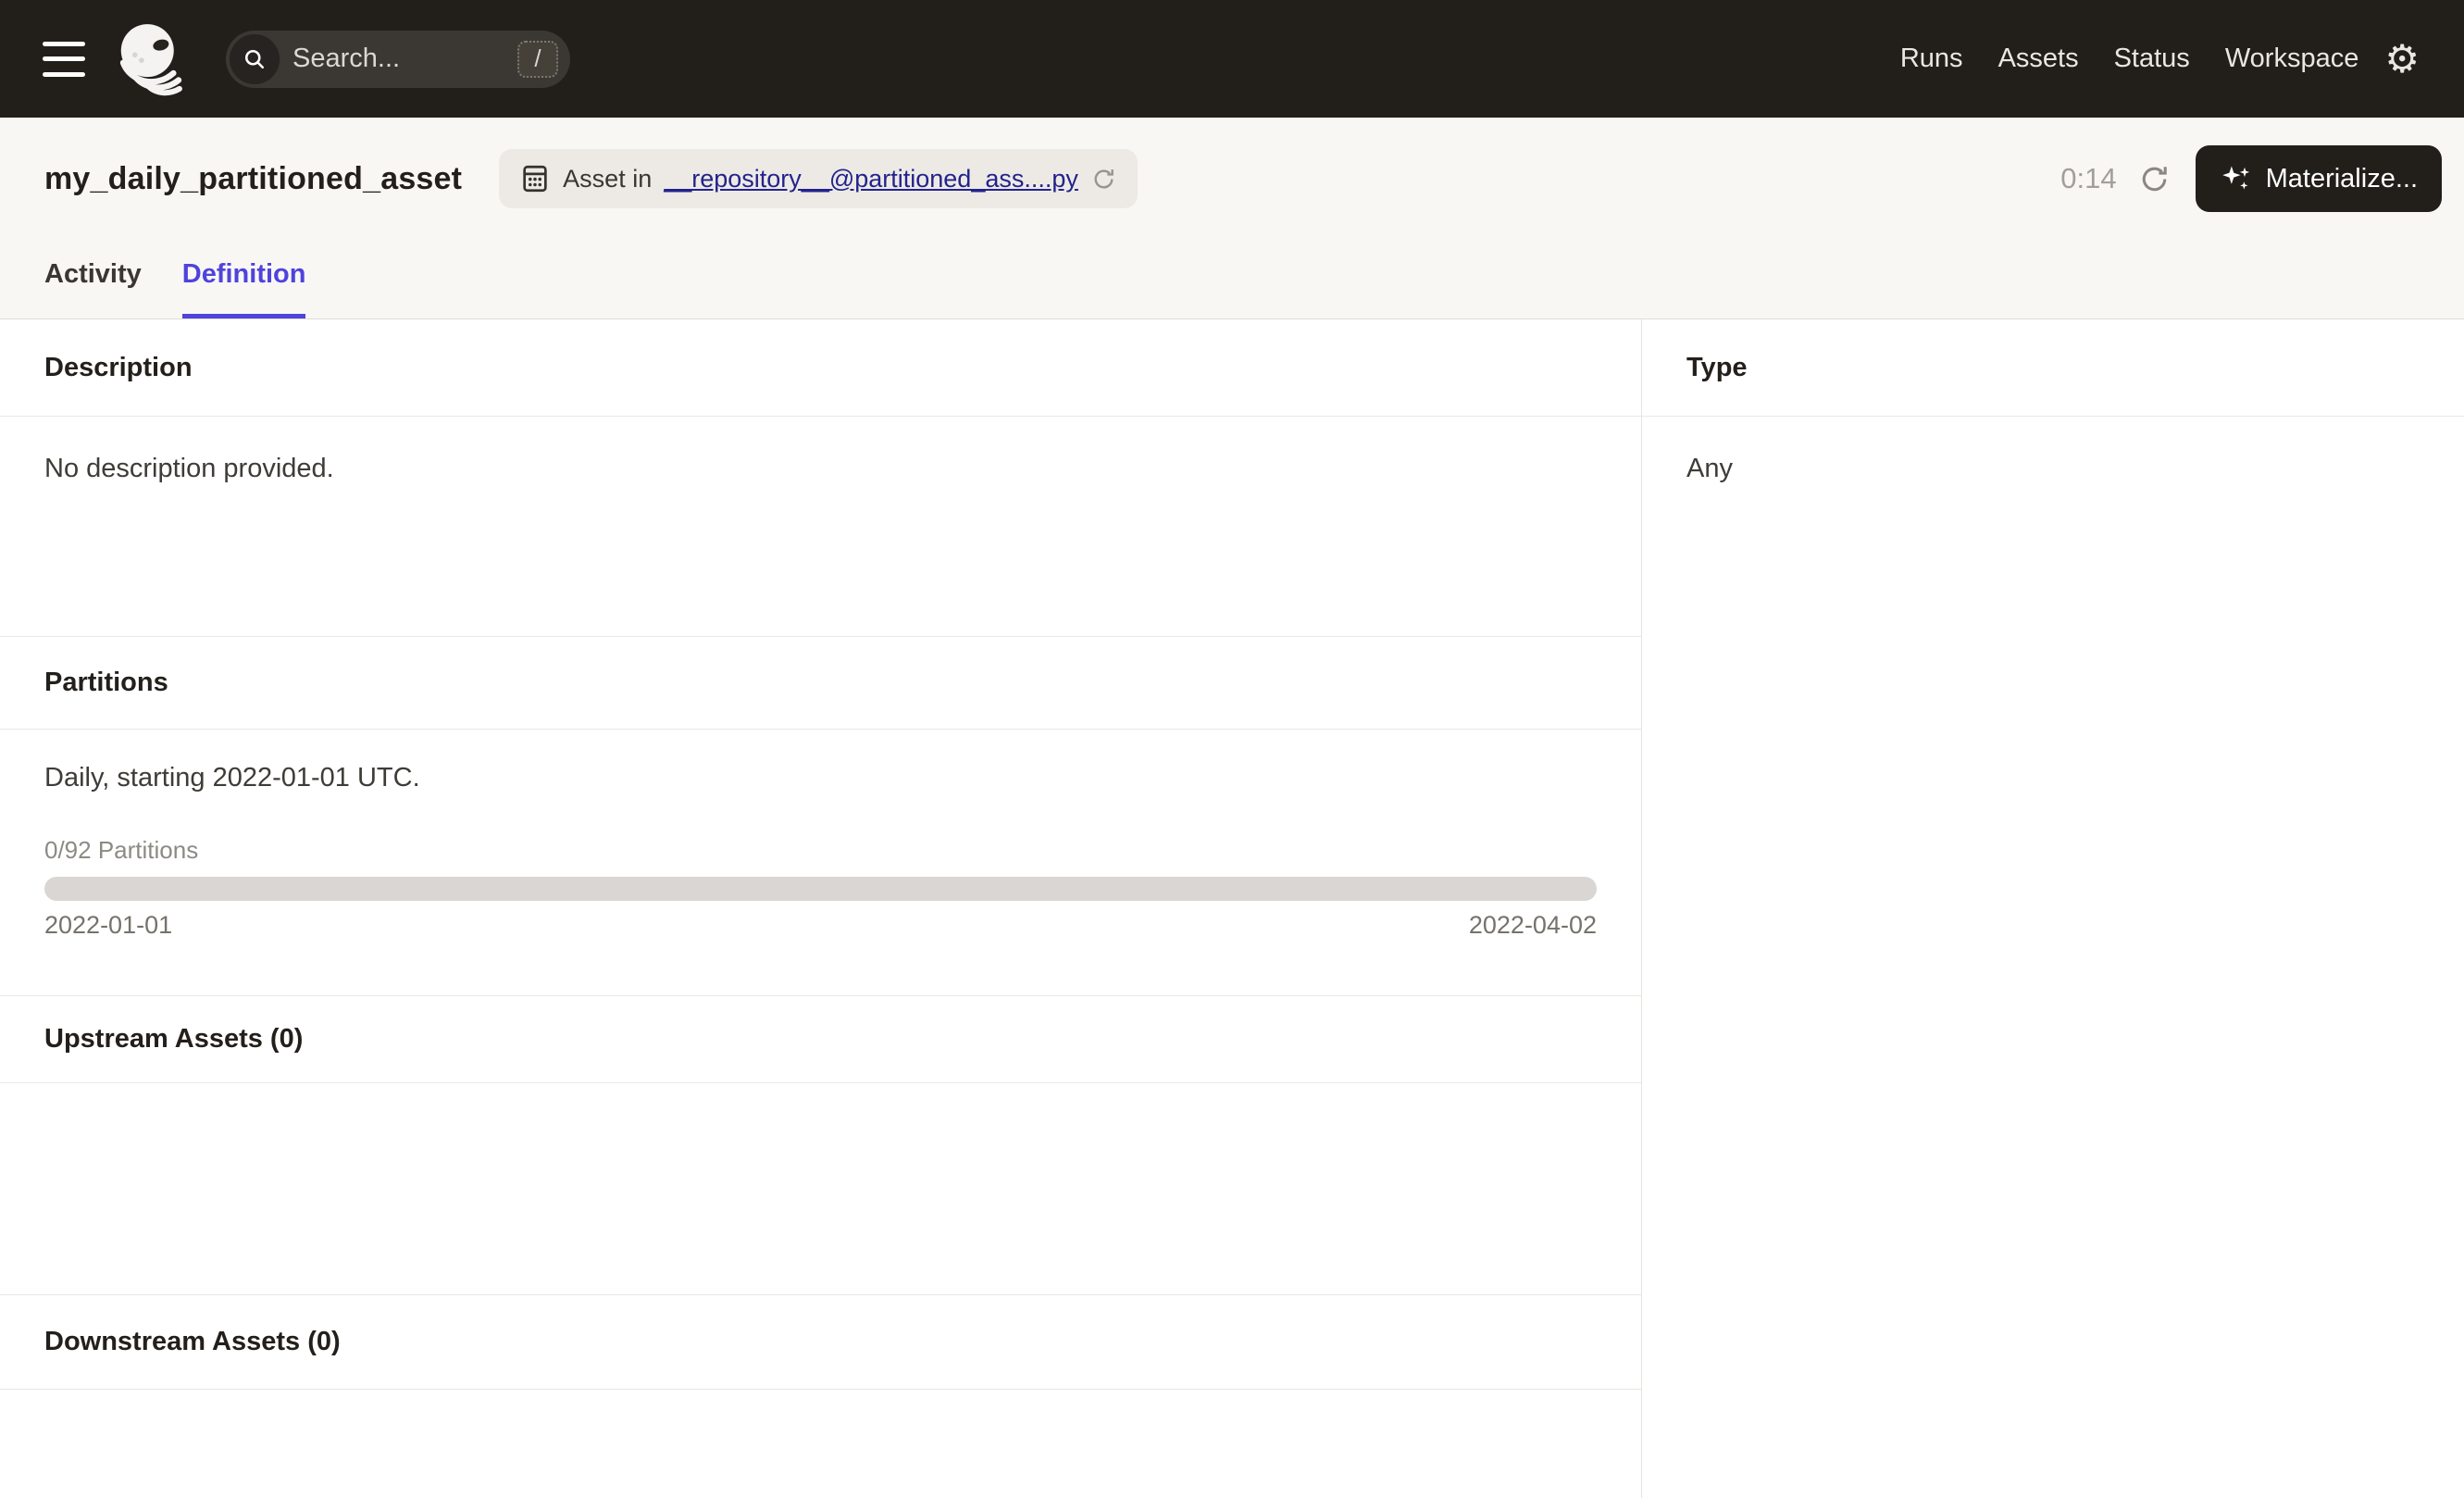 Image resolution: width=2464 pixels, height=1498 pixels. What do you see at coordinates (255, 58) in the screenshot?
I see `search-icon` at bounding box center [255, 58].